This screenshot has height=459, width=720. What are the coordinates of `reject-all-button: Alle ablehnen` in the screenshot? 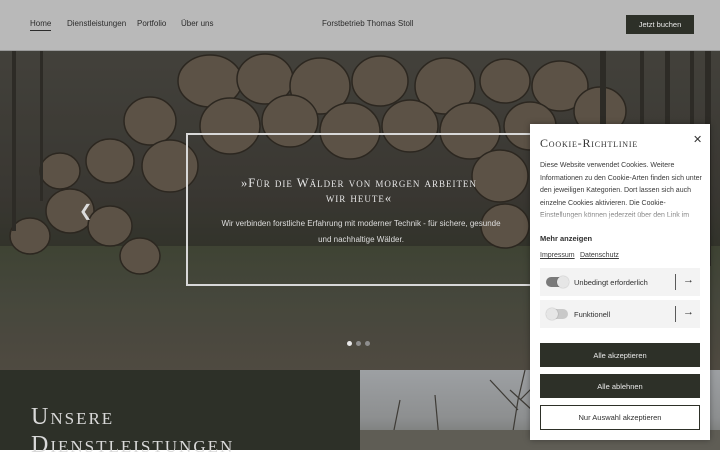 It's located at (620, 386).